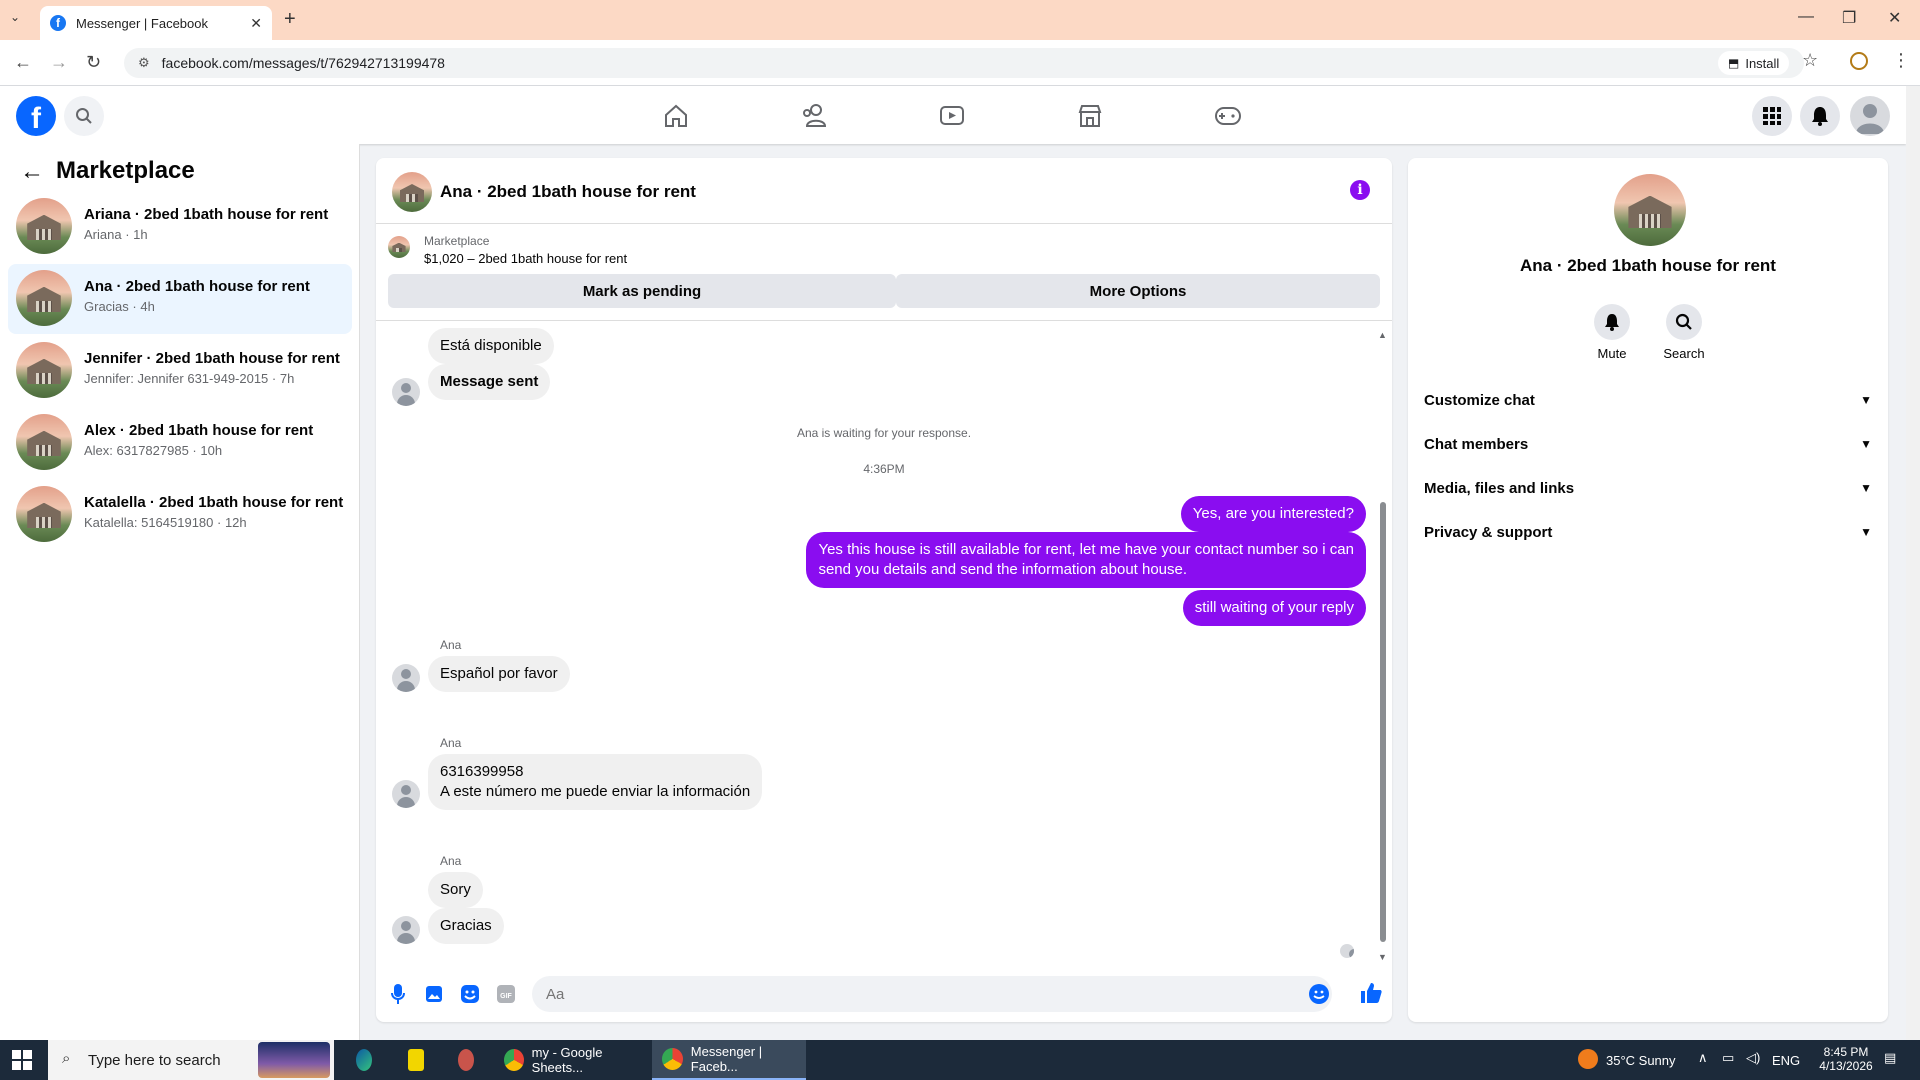 This screenshot has height=1080, width=1920. What do you see at coordinates (525, 258) in the screenshot?
I see `banner-price: $1,020 – 2bed 1bath house for rent` at bounding box center [525, 258].